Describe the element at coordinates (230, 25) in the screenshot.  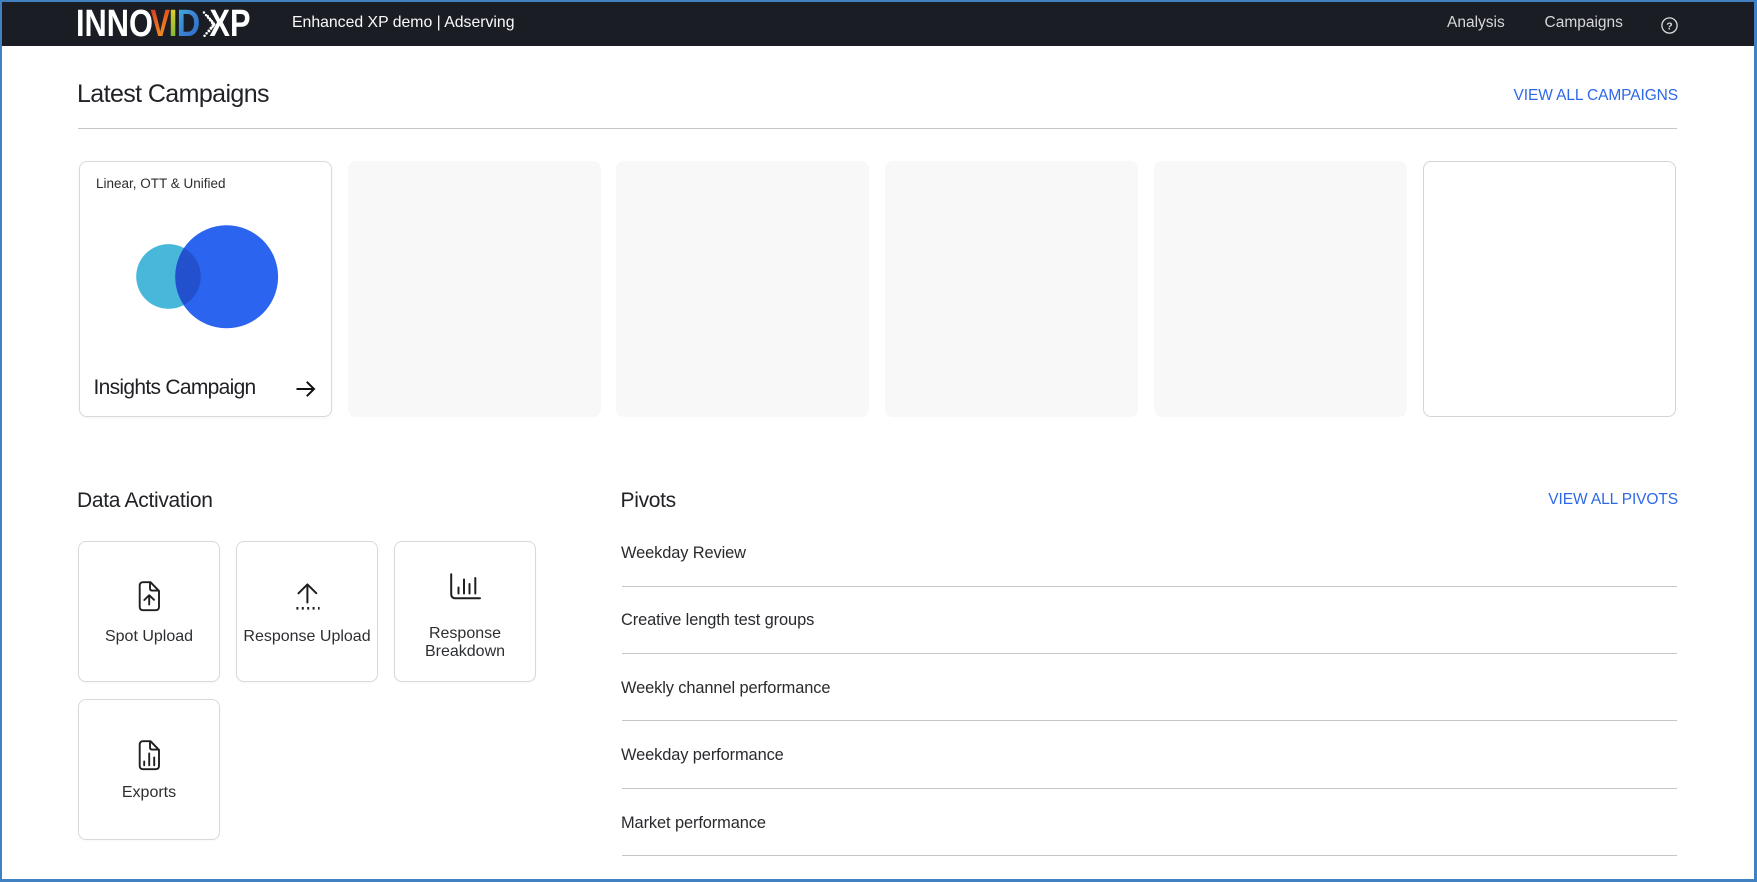
I see `svg-text: XP` at that location.